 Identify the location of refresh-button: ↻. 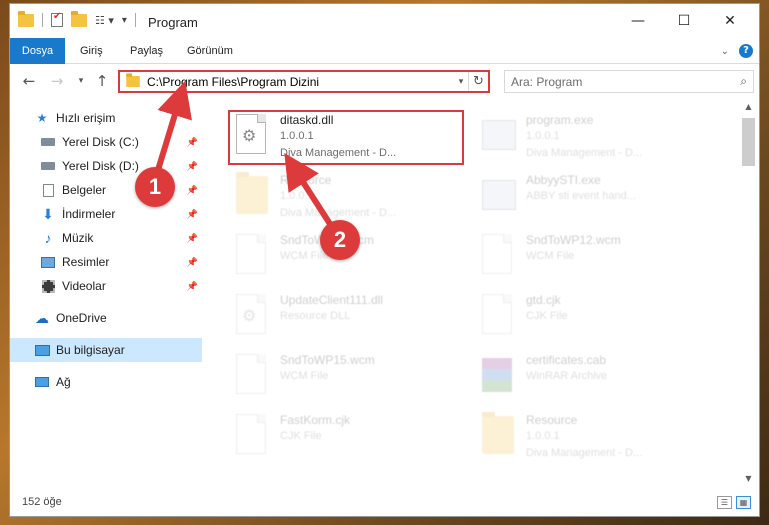
(478, 81).